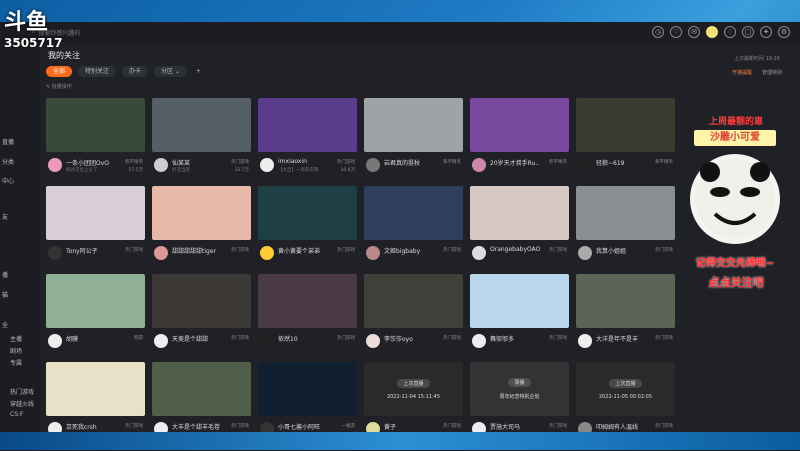 This screenshot has height=451, width=800. I want to click on sidebar-item: 直播, so click(8, 141).